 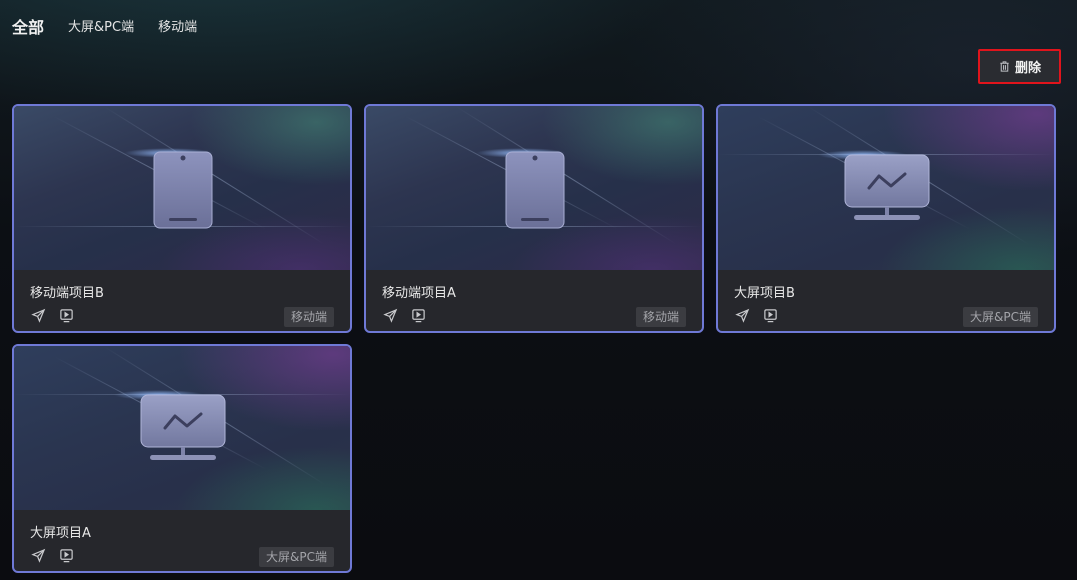 I want to click on project-card: 移动端项目A 移动端, so click(x=534, y=218).